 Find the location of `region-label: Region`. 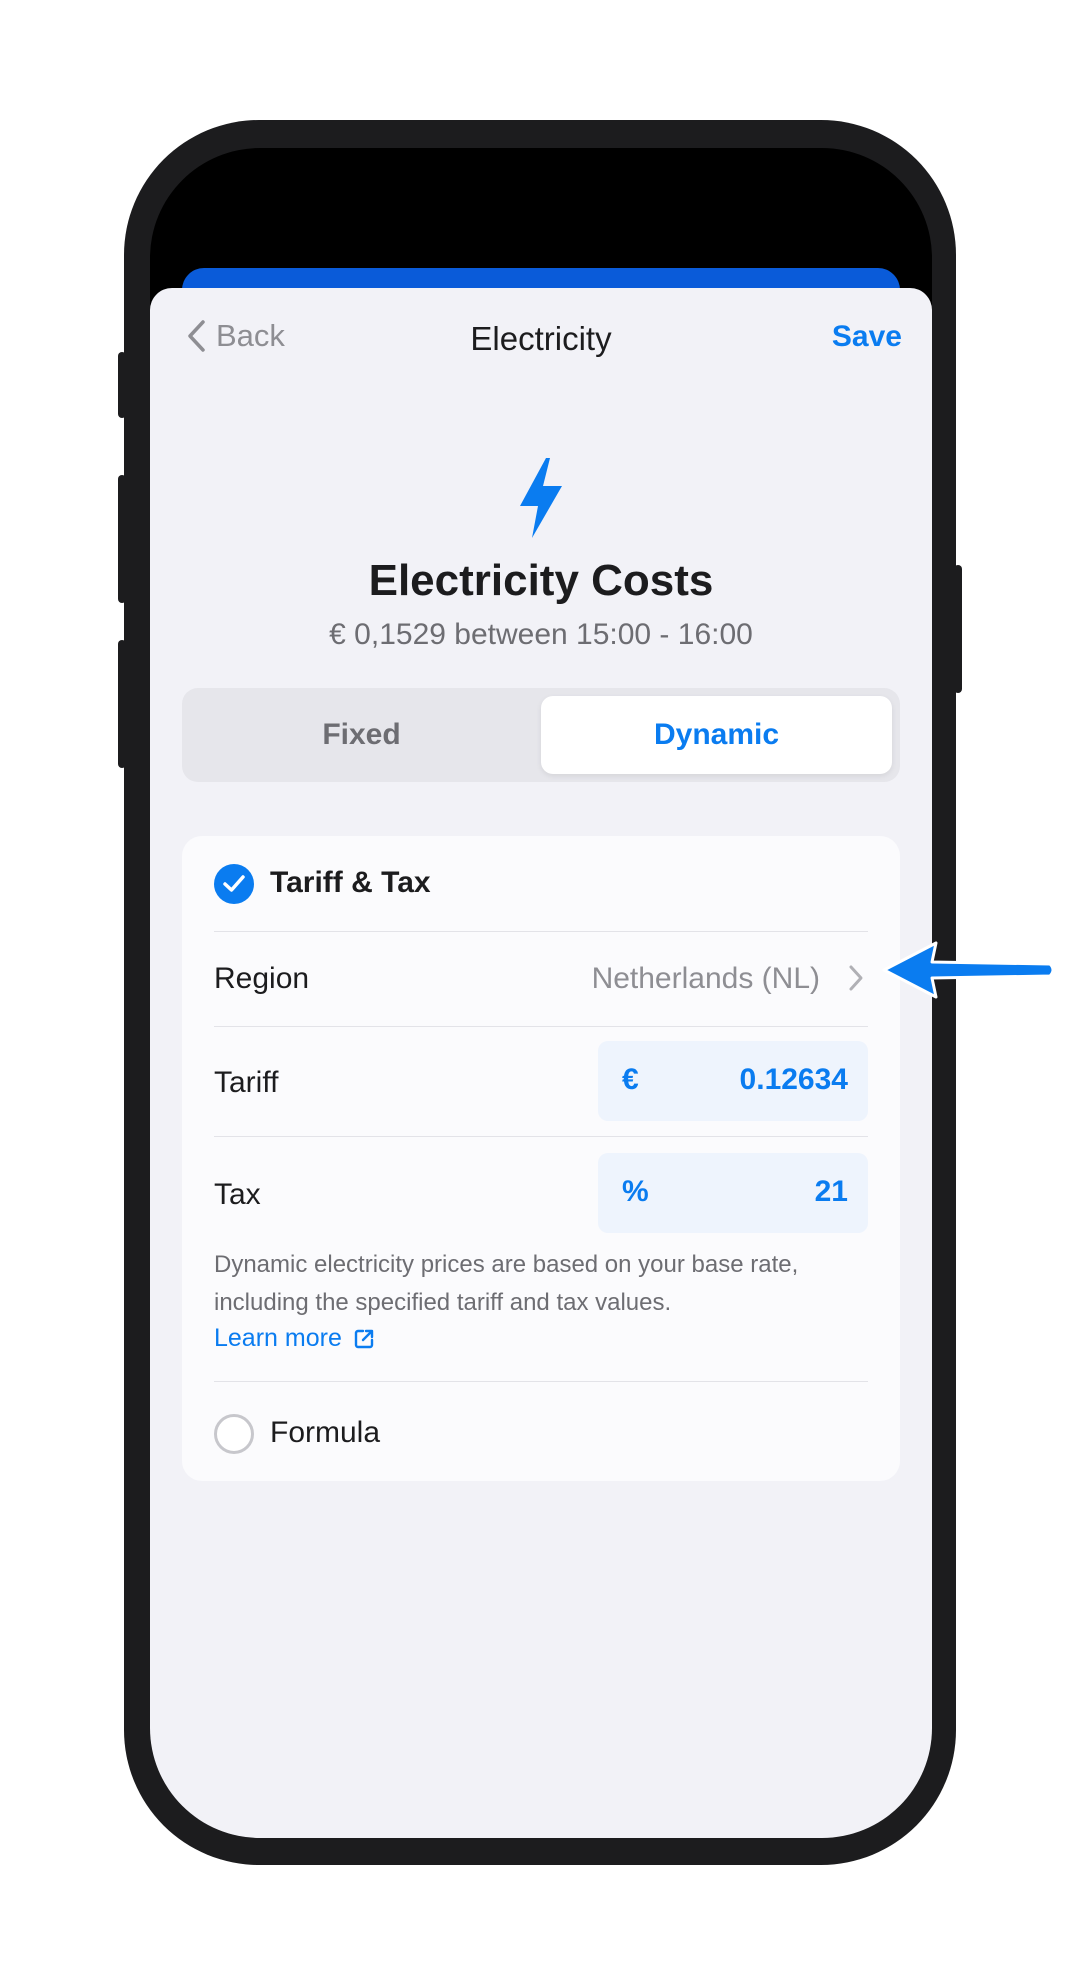

region-label: Region is located at coordinates (262, 978).